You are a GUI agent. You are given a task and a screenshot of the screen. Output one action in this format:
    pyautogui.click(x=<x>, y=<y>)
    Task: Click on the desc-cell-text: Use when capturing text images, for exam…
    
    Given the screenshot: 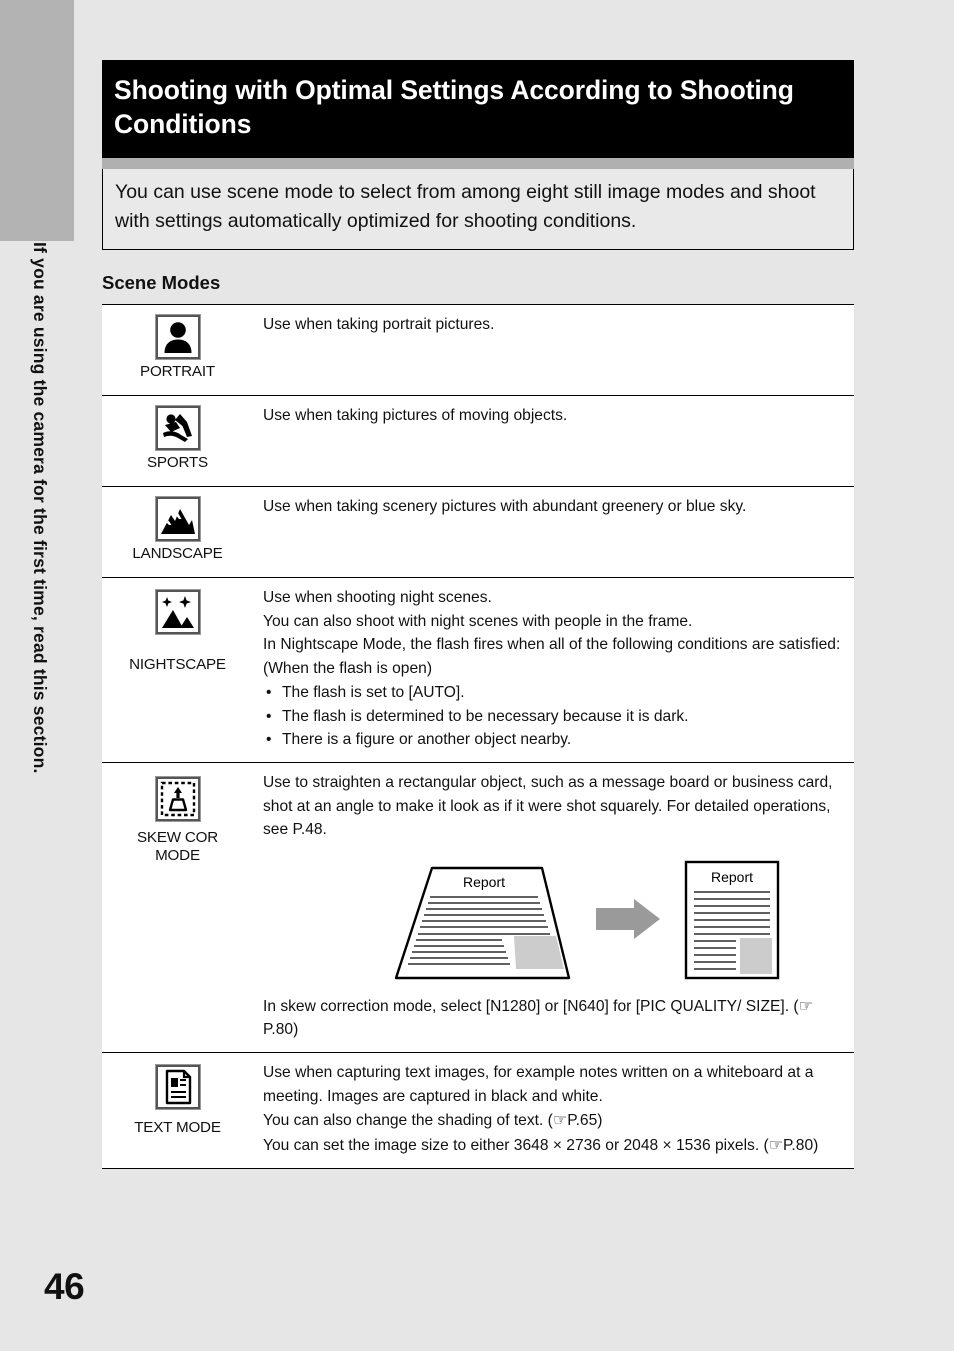 What is the action you would take?
    pyautogui.click(x=553, y=1110)
    